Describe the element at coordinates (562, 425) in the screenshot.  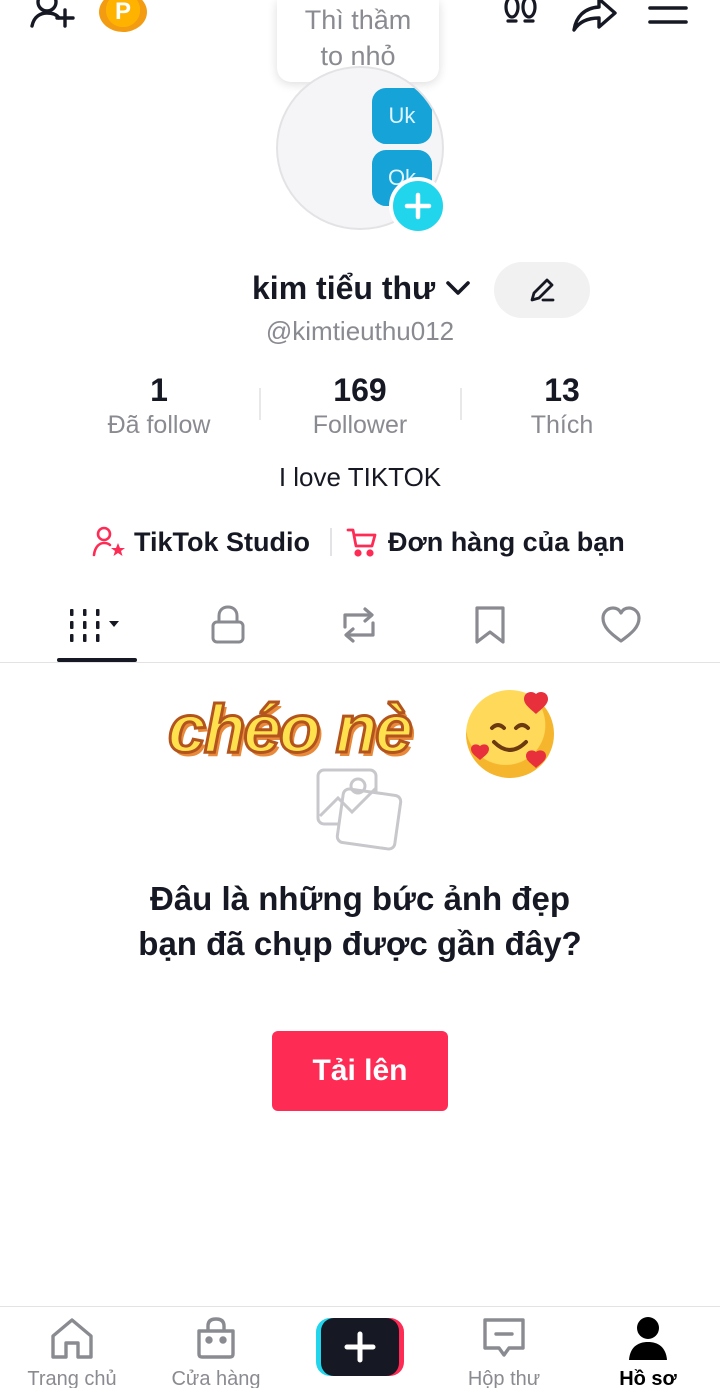
I see `stat-likes-label: Thích` at that location.